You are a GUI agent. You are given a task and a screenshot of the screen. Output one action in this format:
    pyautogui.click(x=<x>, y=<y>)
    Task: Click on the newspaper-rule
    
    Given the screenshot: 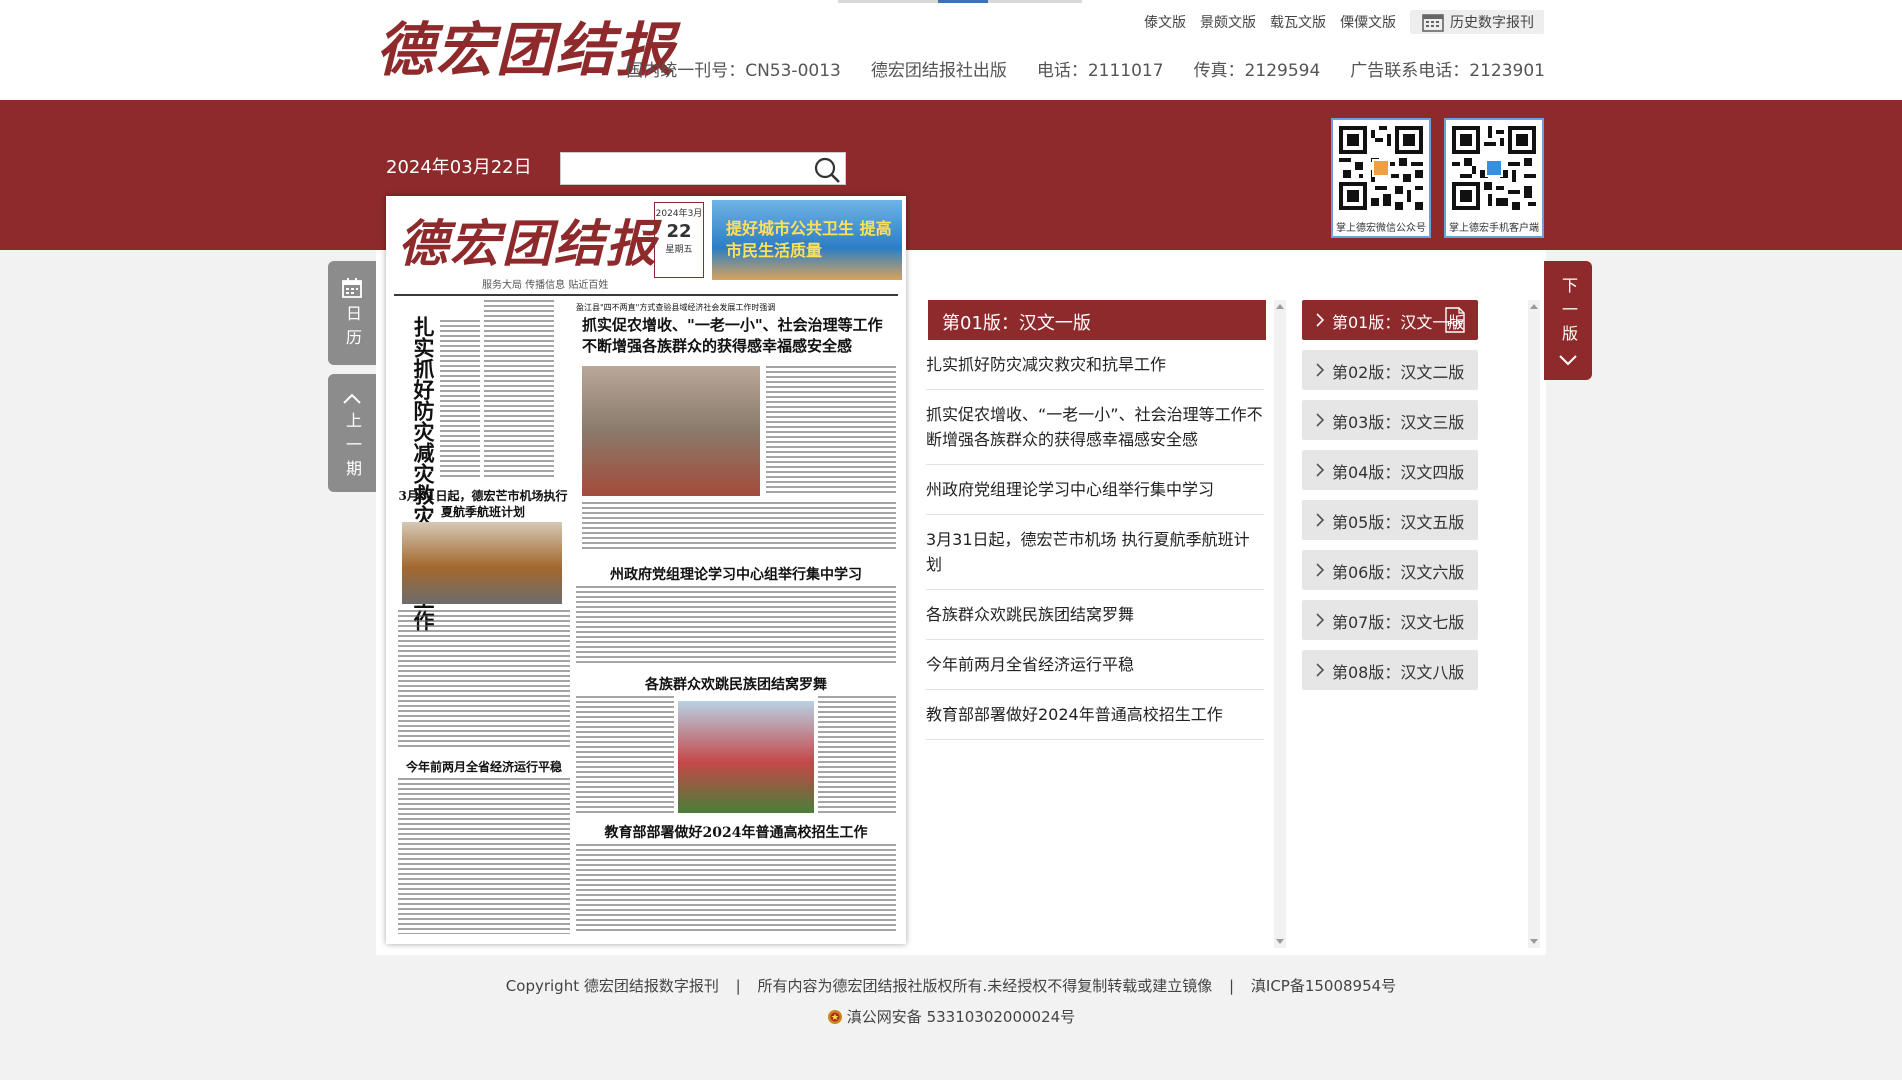 What is the action you would take?
    pyautogui.click(x=646, y=295)
    